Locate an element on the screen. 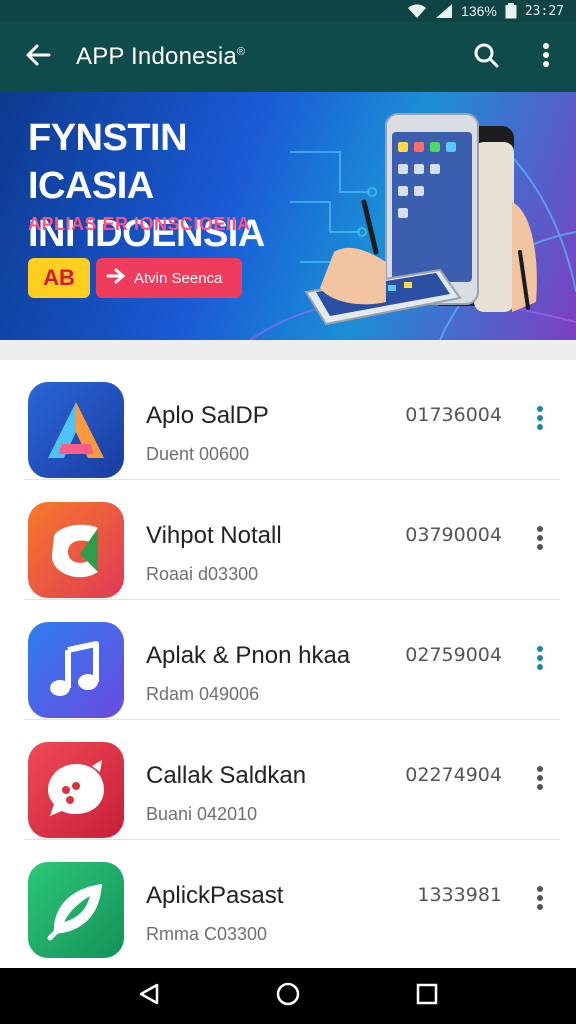 Image resolution: width=576 pixels, height=1024 pixels. search-icon is located at coordinates (486, 57).